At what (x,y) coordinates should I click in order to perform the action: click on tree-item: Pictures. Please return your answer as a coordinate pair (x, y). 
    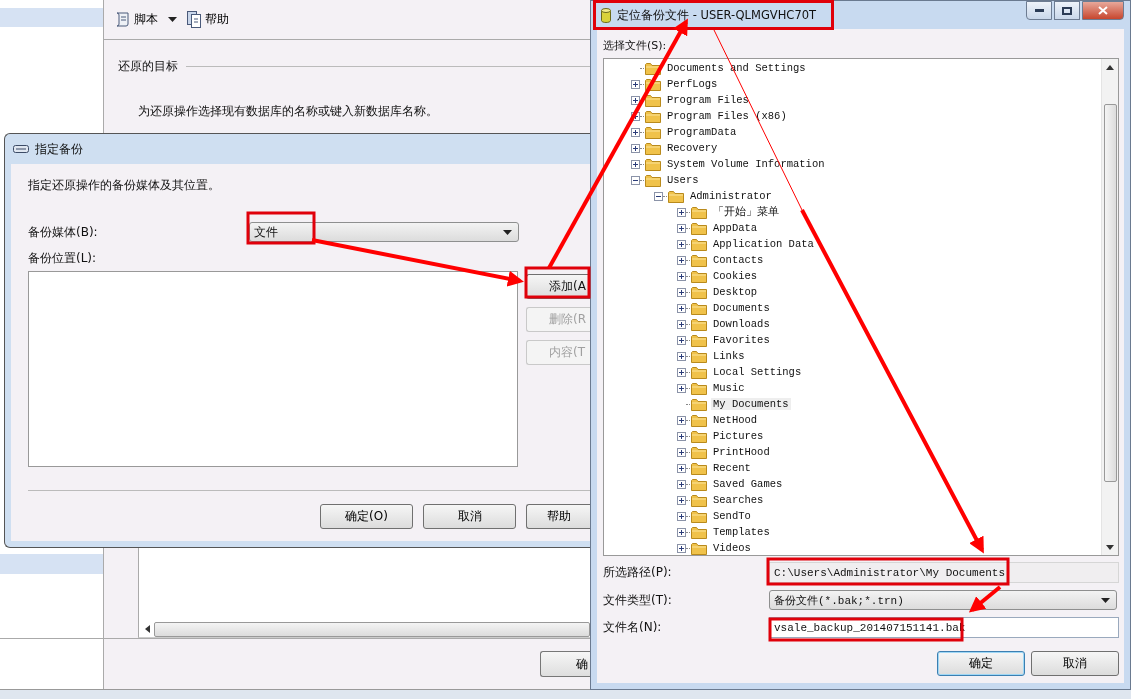
    Looking at the image, I should click on (738, 436).